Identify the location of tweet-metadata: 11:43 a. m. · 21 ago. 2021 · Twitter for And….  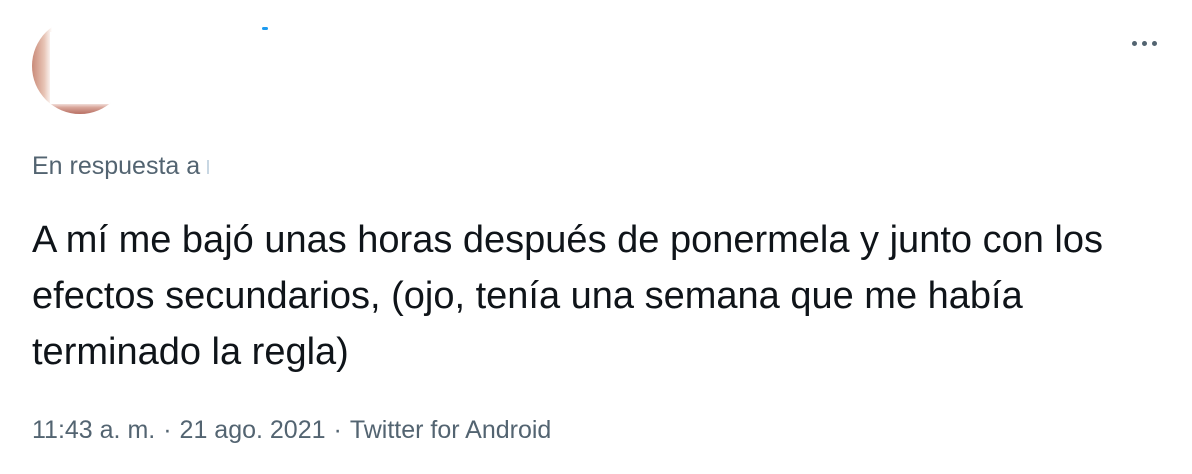
(291, 430).